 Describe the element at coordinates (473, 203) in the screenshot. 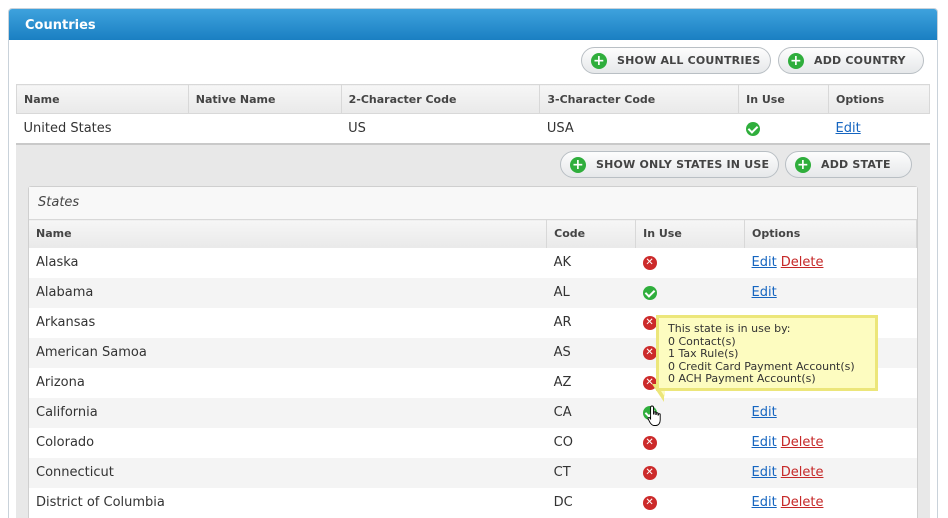

I see `states-title: States` at that location.